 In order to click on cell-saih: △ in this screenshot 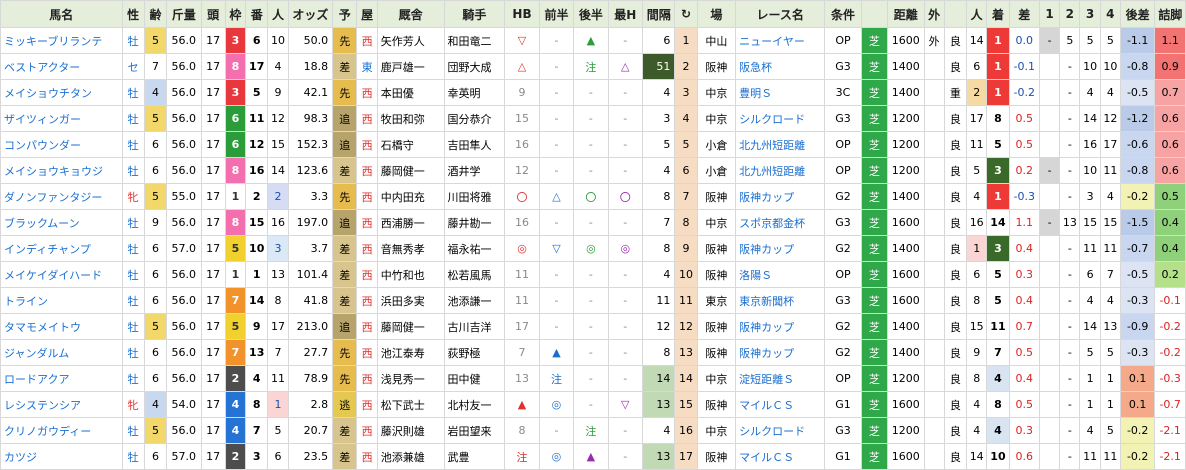, I will do `click(625, 66)`.